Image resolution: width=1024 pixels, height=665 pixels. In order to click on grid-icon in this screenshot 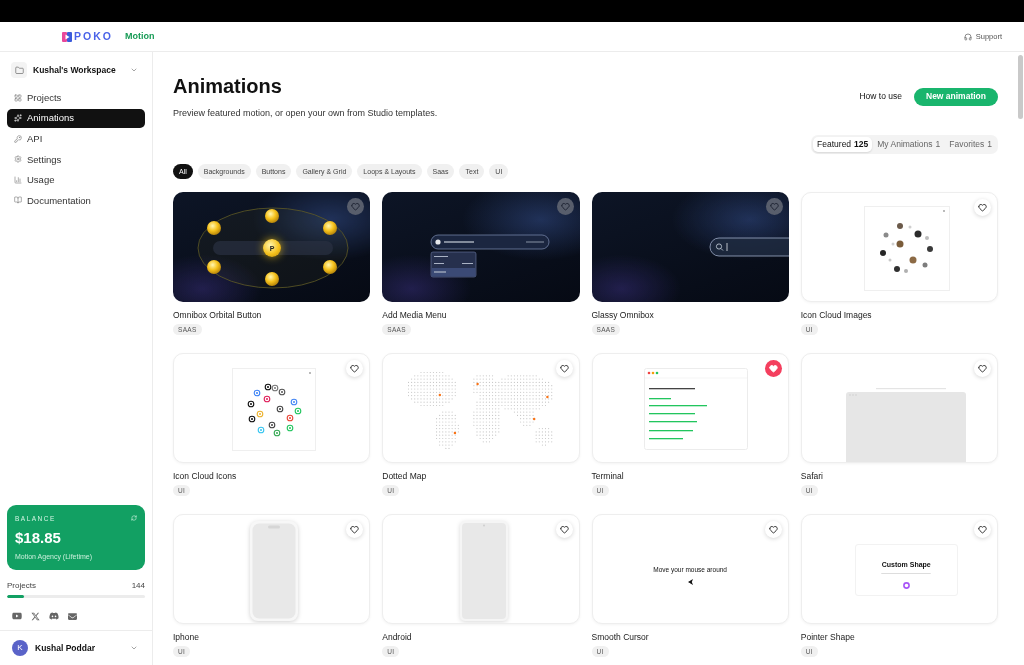, I will do `click(18, 97)`.